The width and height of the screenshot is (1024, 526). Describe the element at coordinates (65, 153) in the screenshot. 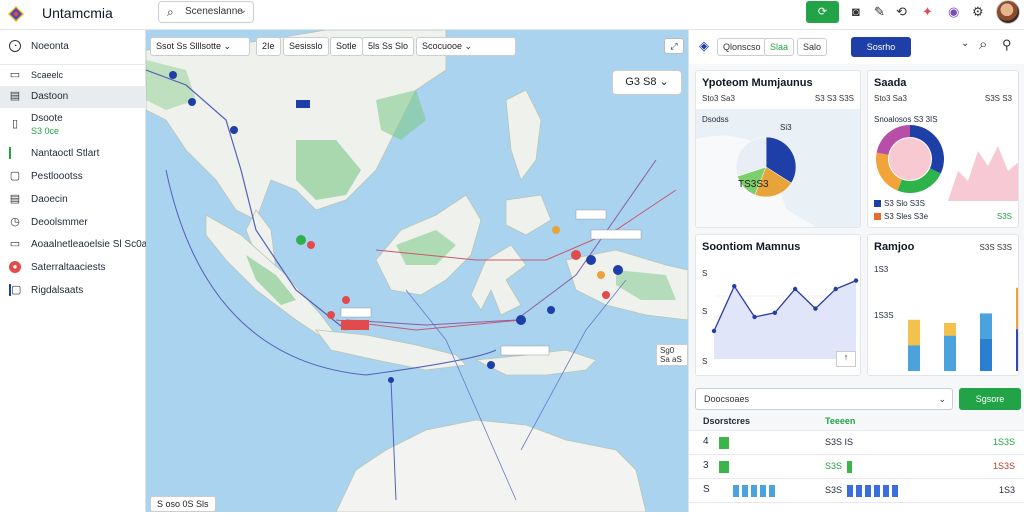

I see `sidebar-item-label: Nantaoctl Stlart` at that location.